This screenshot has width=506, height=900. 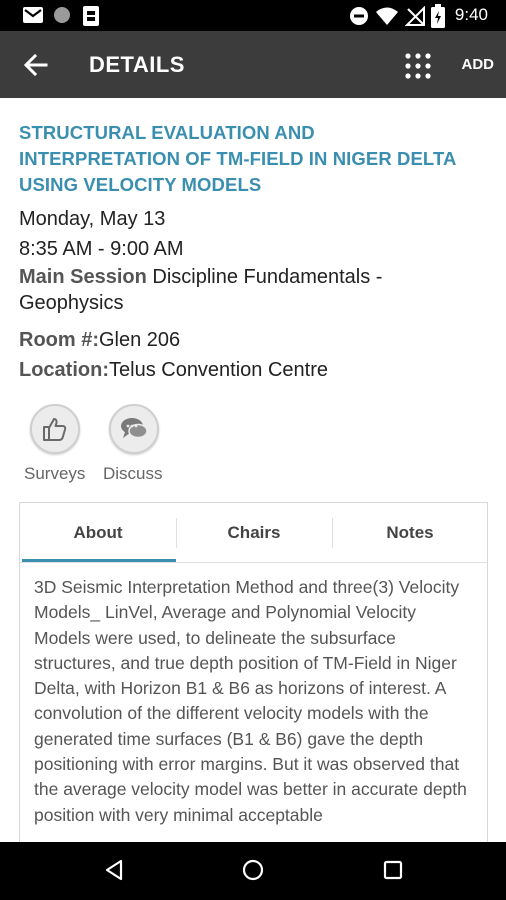 What do you see at coordinates (92, 219) in the screenshot?
I see `session-date: Monday, May 13` at bounding box center [92, 219].